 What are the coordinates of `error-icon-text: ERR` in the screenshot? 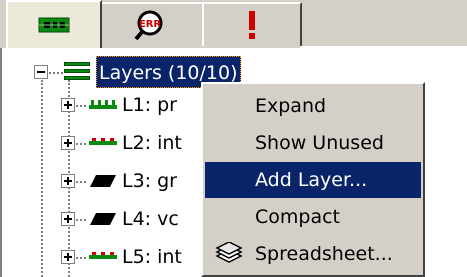 It's located at (150, 24).